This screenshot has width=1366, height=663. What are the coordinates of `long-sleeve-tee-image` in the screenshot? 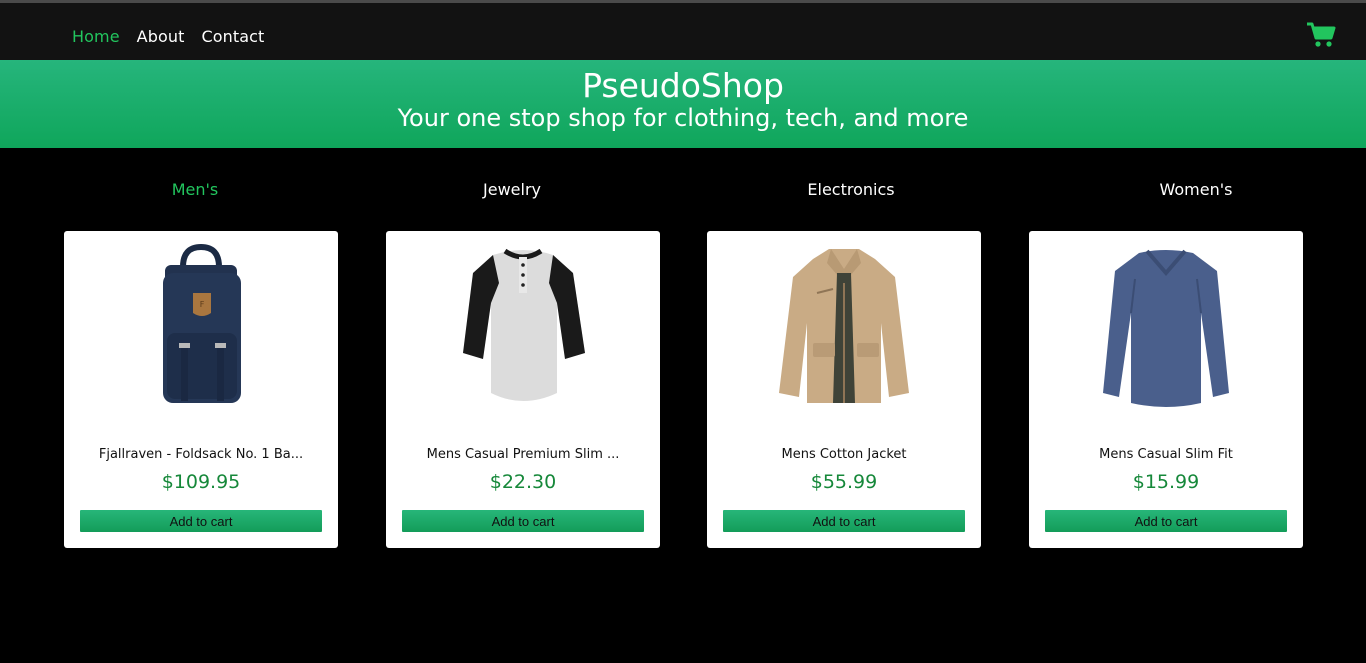 It's located at (1166, 328).